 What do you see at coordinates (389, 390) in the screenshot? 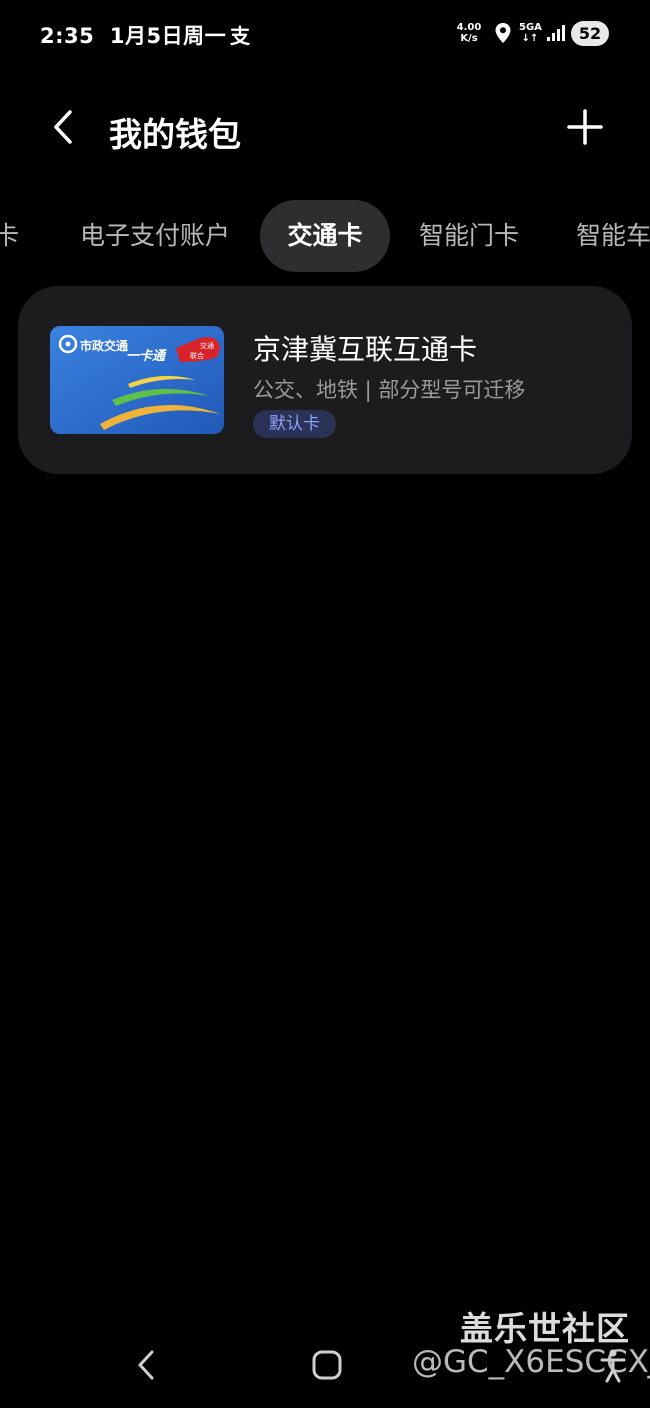
I see `card-description: 公交、地铁 | 部分型号可迁移` at bounding box center [389, 390].